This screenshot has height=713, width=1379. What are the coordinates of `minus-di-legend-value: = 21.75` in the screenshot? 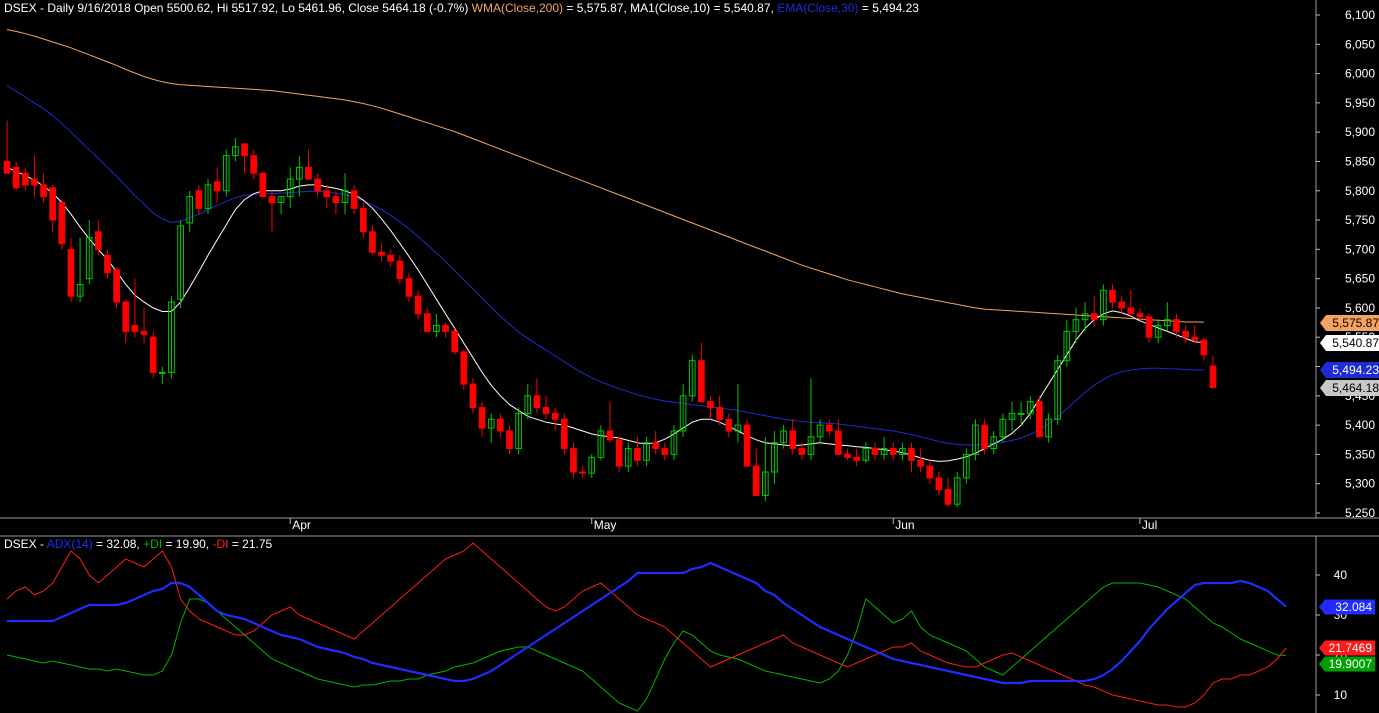 It's located at (250, 544).